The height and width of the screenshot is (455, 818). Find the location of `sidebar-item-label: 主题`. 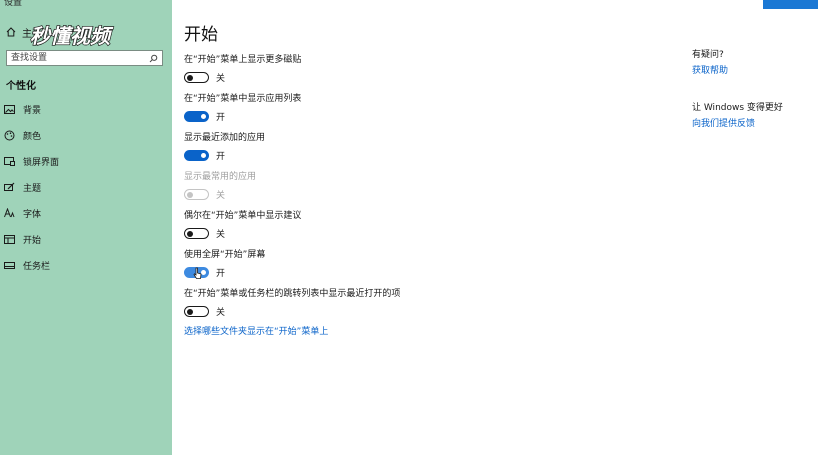

sidebar-item-label: 主题 is located at coordinates (32, 188).